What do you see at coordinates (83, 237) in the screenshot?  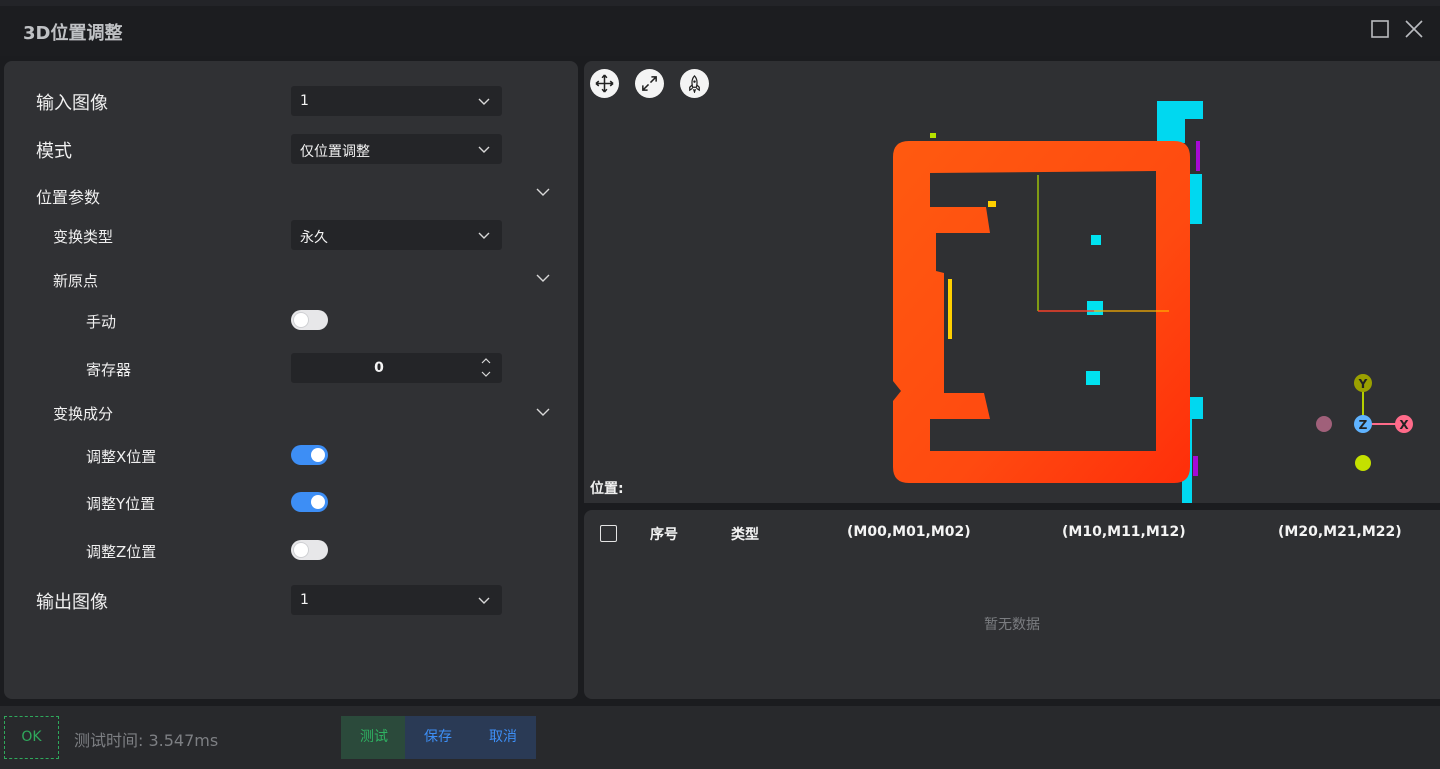 I see `transform-type-label: 变换类型` at bounding box center [83, 237].